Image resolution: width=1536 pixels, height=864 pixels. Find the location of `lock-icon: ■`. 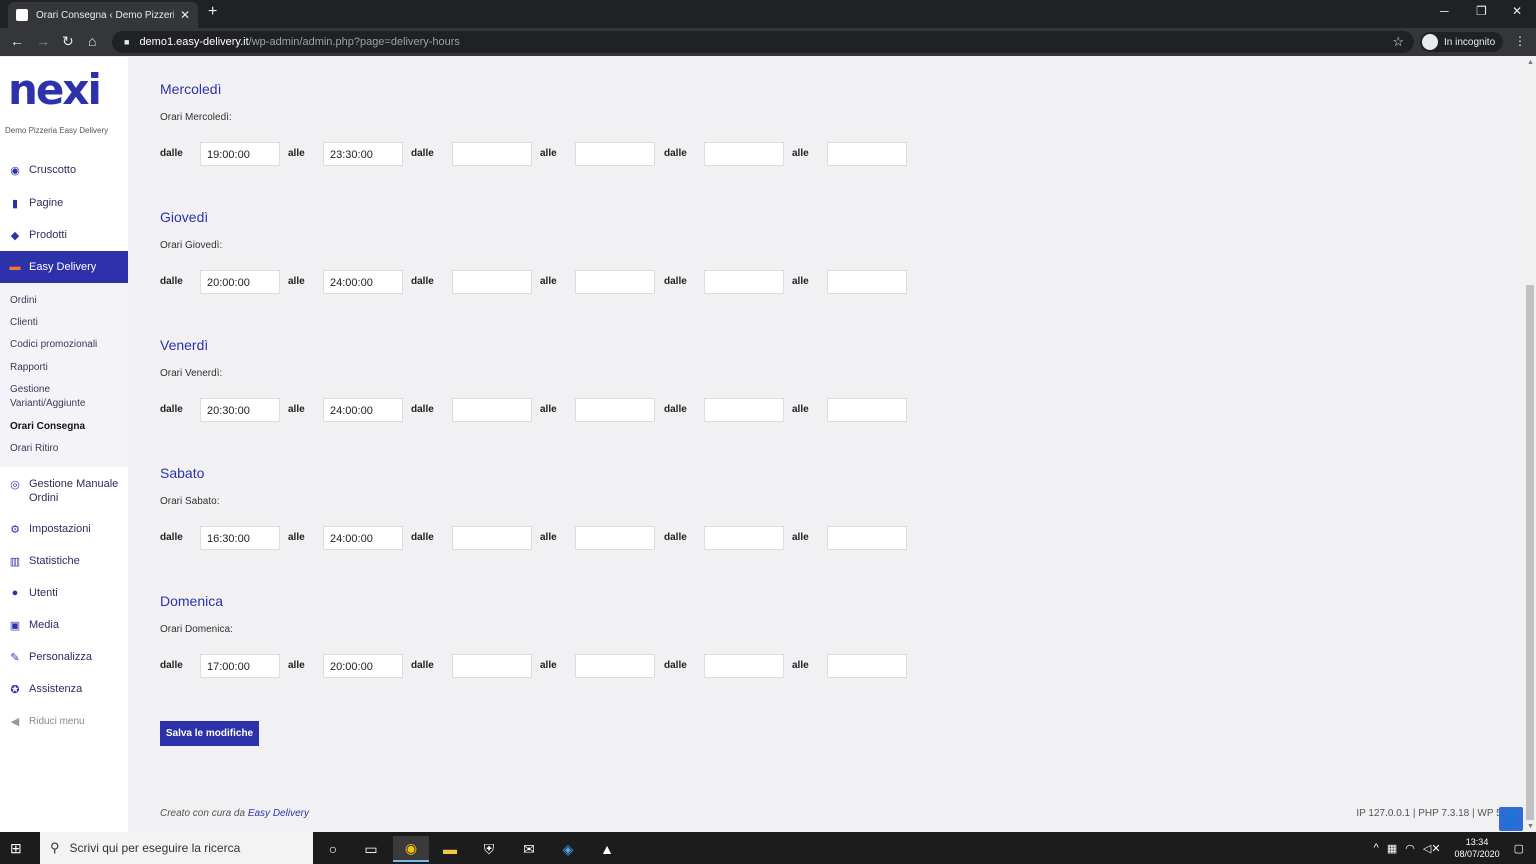

lock-icon: ■ is located at coordinates (127, 42).